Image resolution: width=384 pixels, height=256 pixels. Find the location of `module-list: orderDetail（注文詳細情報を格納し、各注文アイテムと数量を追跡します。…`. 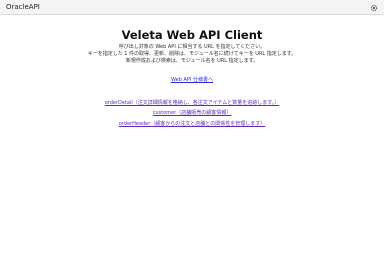

module-list: orderDetail（注文詳細情報を格納し、各注文アイテムと数量を追跡します。… is located at coordinates (192, 114).